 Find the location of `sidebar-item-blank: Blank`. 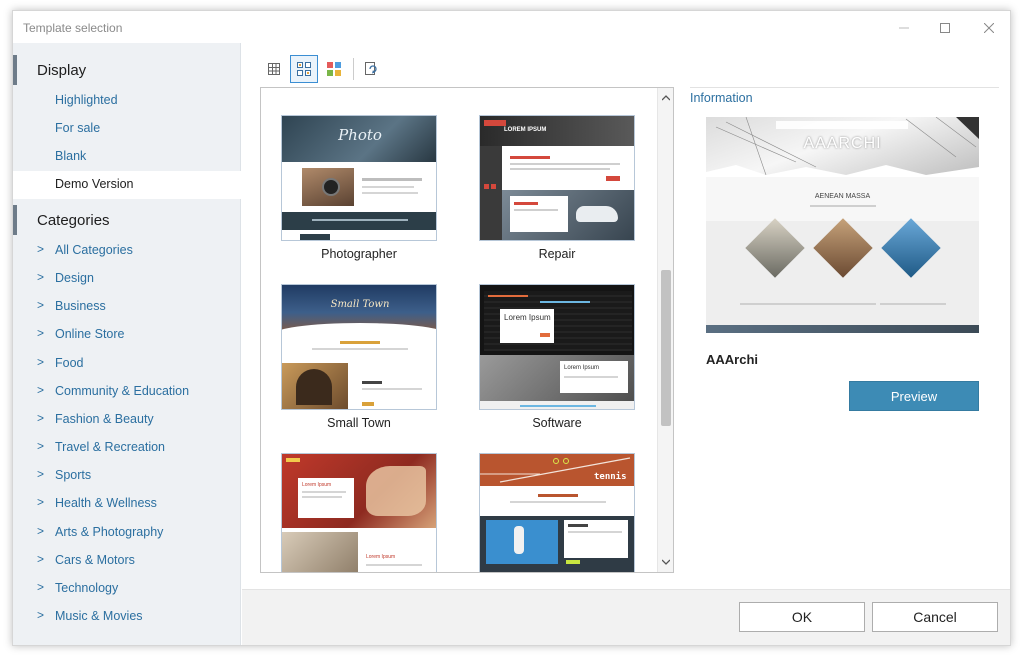

sidebar-item-blank: Blank is located at coordinates (127, 157).